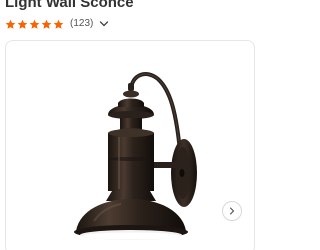 The height and width of the screenshot is (250, 320). I want to click on review-count: (123), so click(81, 24).